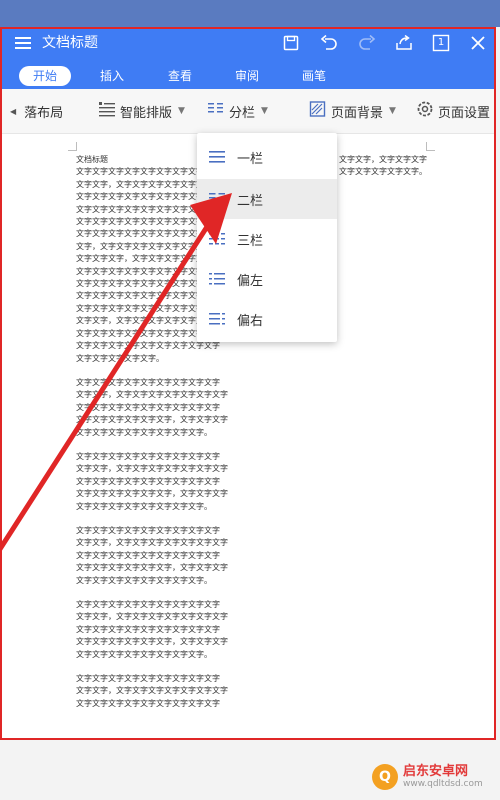 The image size is (500, 800). What do you see at coordinates (427, 111) in the screenshot?
I see `gear-icon` at bounding box center [427, 111].